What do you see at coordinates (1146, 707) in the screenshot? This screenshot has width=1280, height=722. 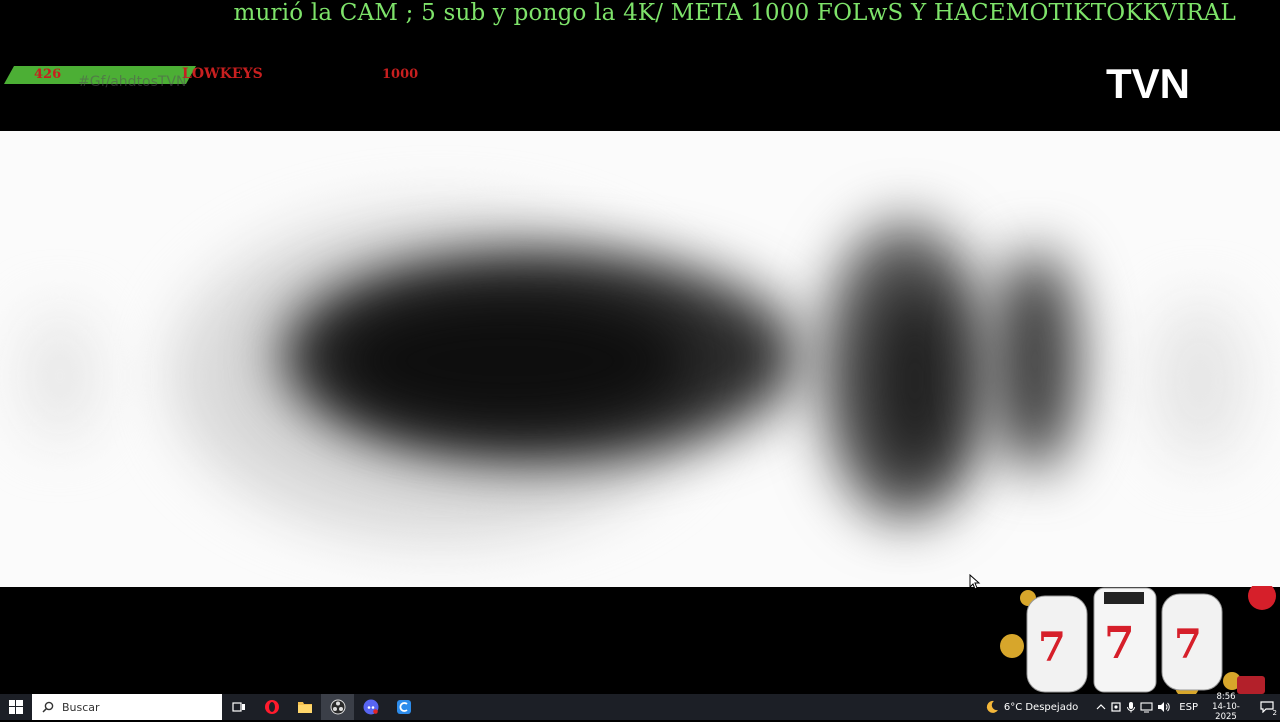 I see `network-icon` at bounding box center [1146, 707].